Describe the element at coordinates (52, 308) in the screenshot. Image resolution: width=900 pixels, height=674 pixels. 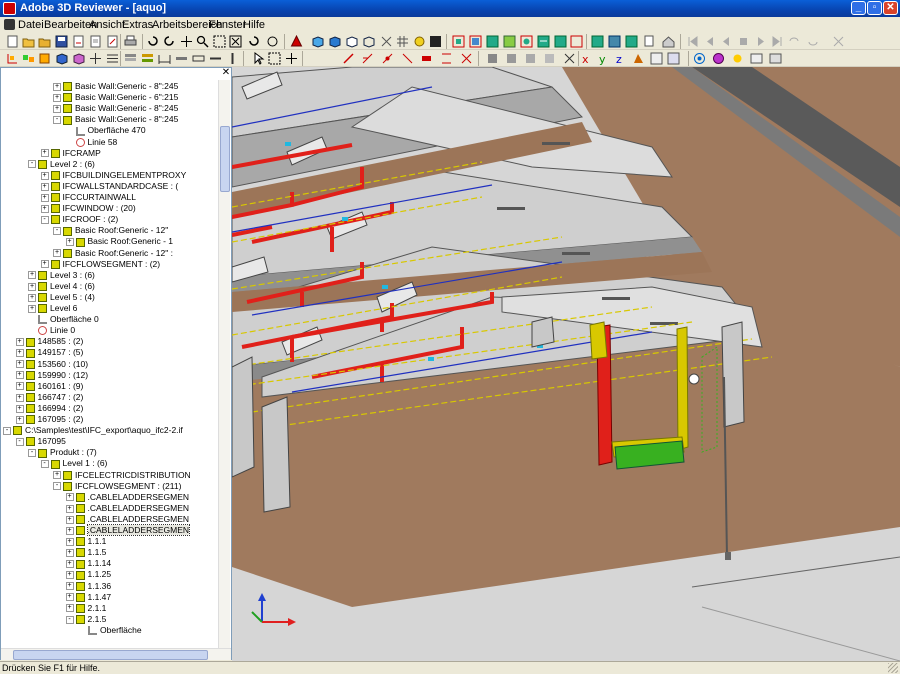
I see `tree-row: + Level 6` at that location.